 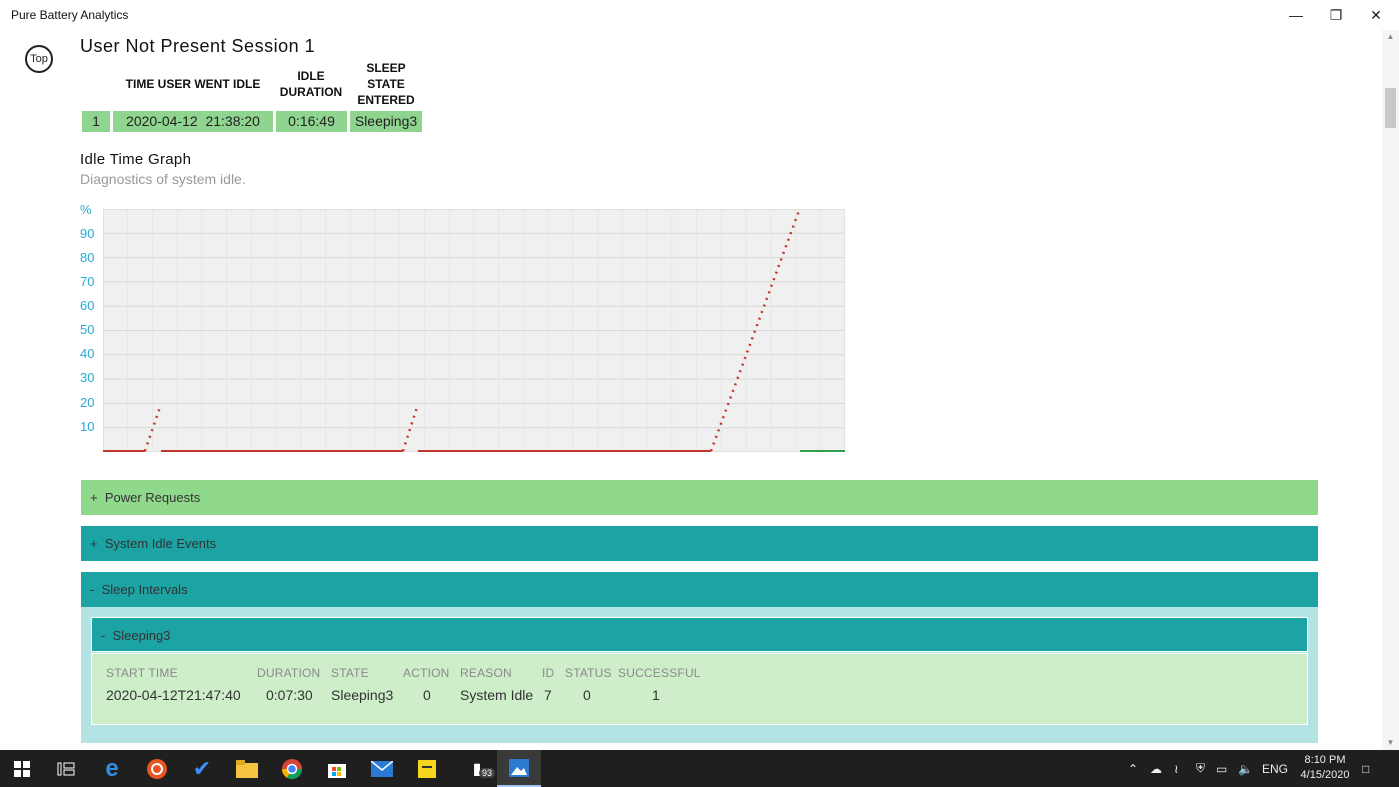 I want to click on y-tick-label: 20, so click(x=87, y=402).